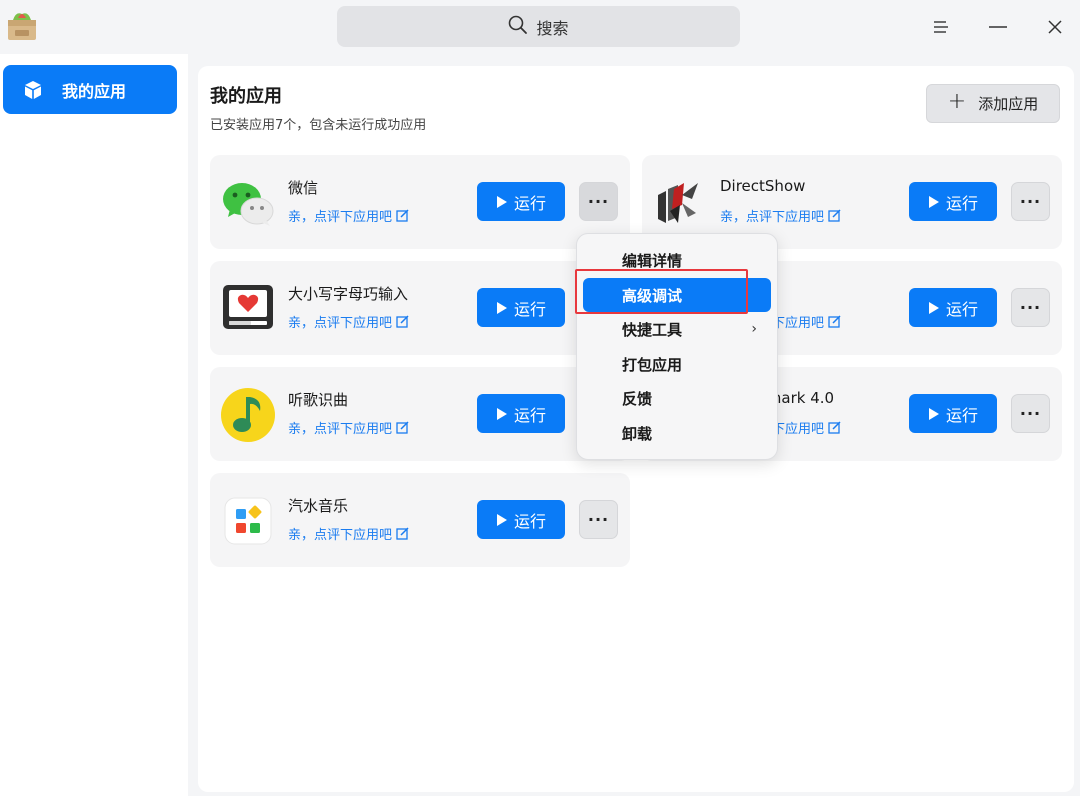  I want to click on wechat-icon, so click(248, 203).